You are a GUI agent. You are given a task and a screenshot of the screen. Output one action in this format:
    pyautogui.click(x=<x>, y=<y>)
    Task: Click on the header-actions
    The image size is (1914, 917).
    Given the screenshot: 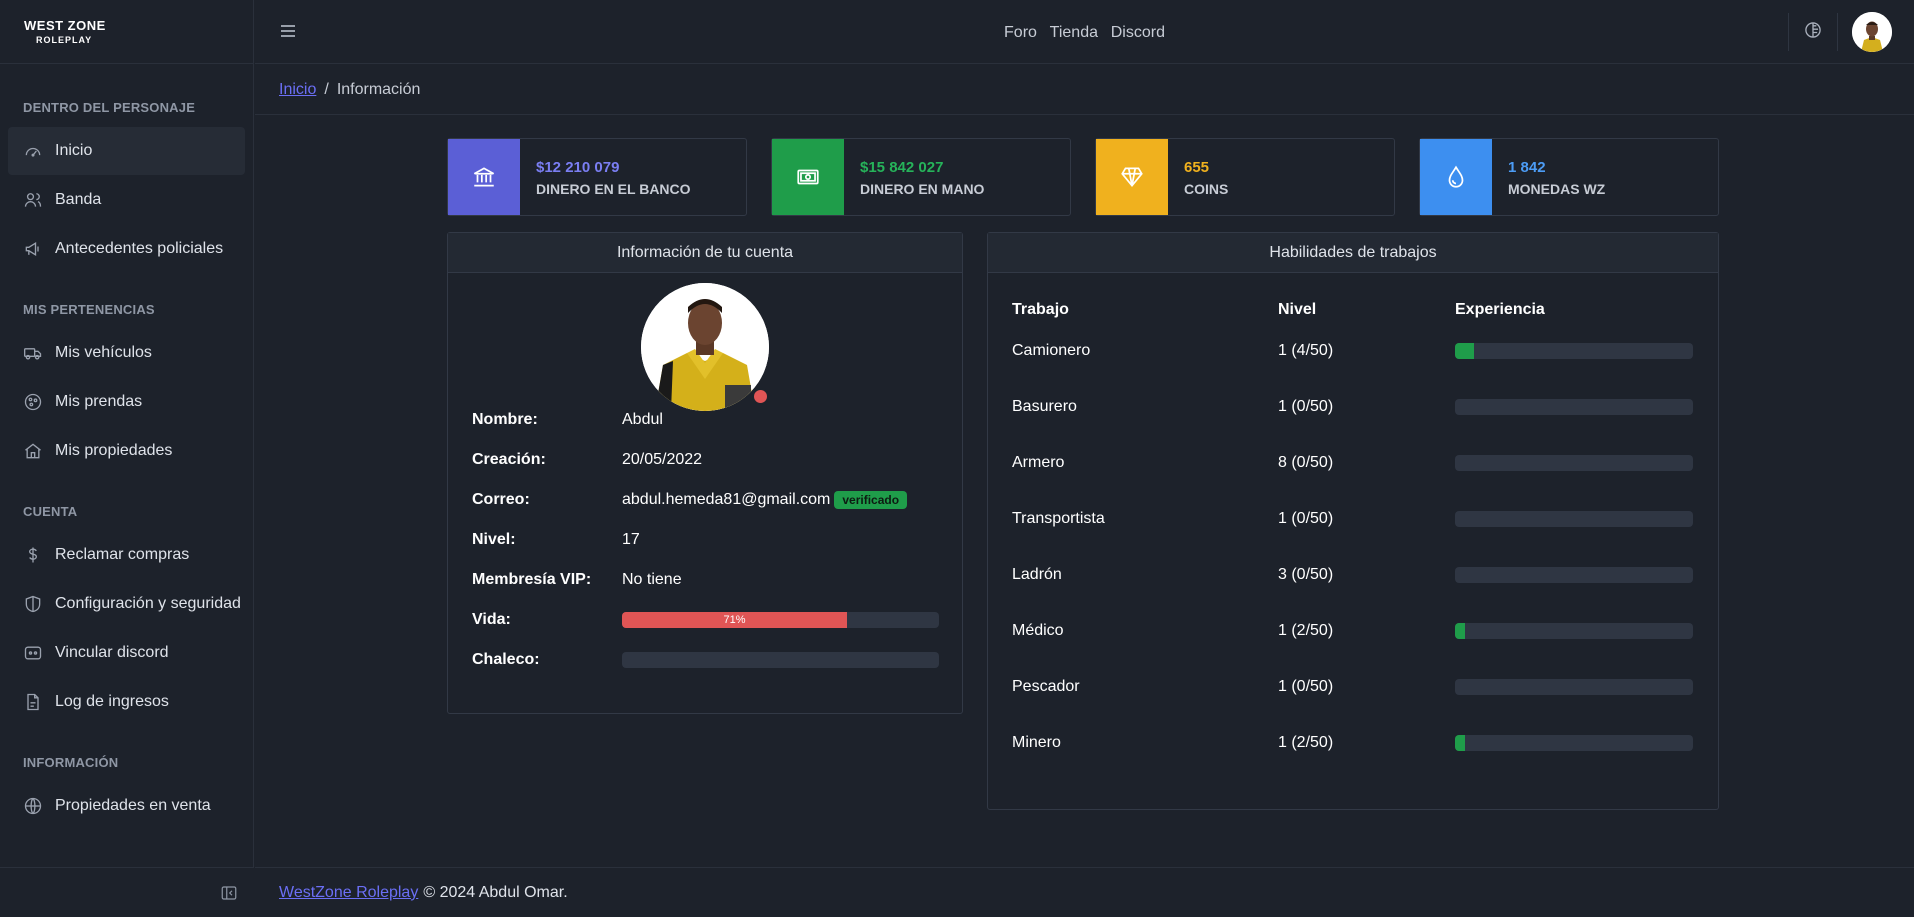 What is the action you would take?
    pyautogui.click(x=1833, y=32)
    